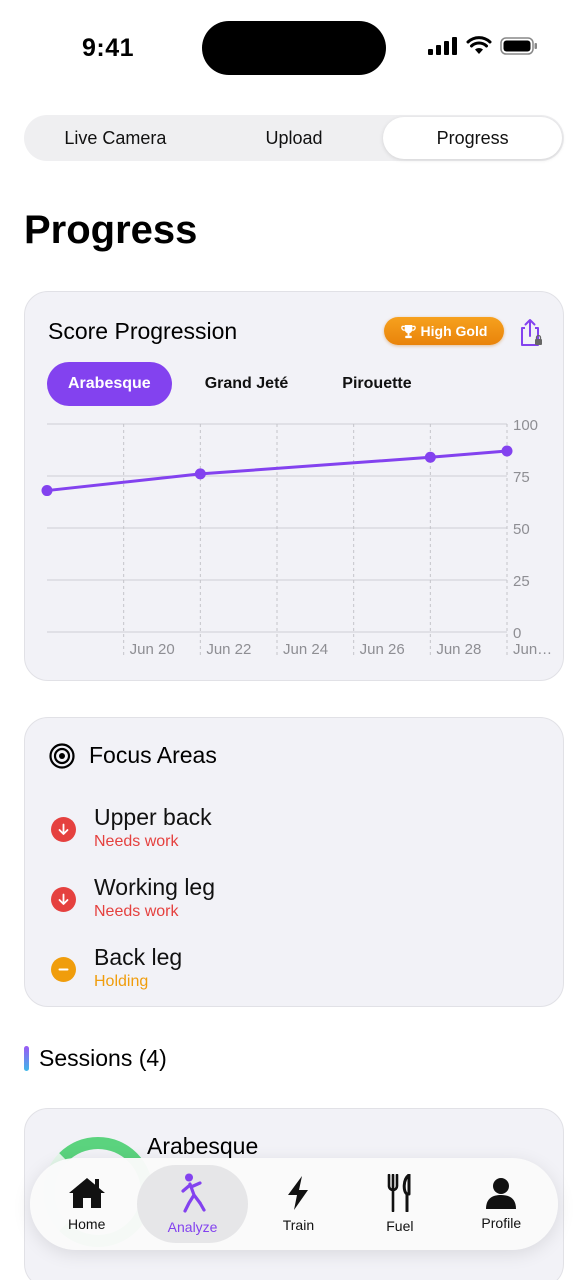 This screenshot has width=588, height=1280. I want to click on status-time: 9:41, so click(108, 48).